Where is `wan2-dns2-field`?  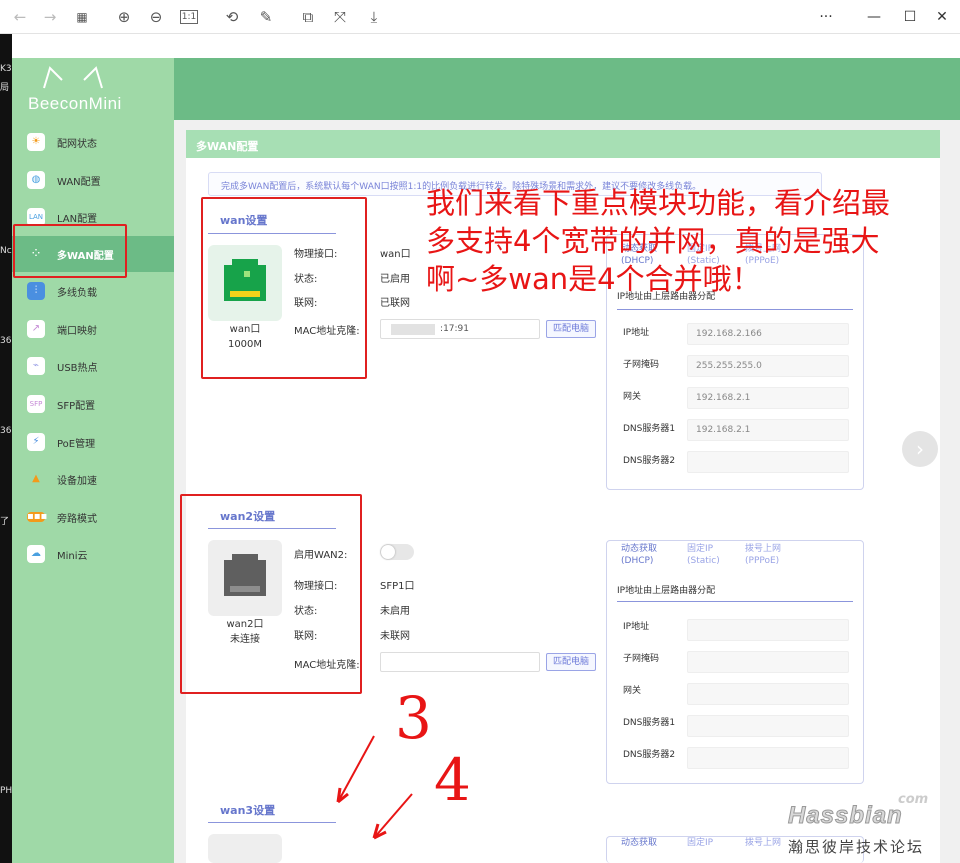
wan2-dns2-field is located at coordinates (768, 758).